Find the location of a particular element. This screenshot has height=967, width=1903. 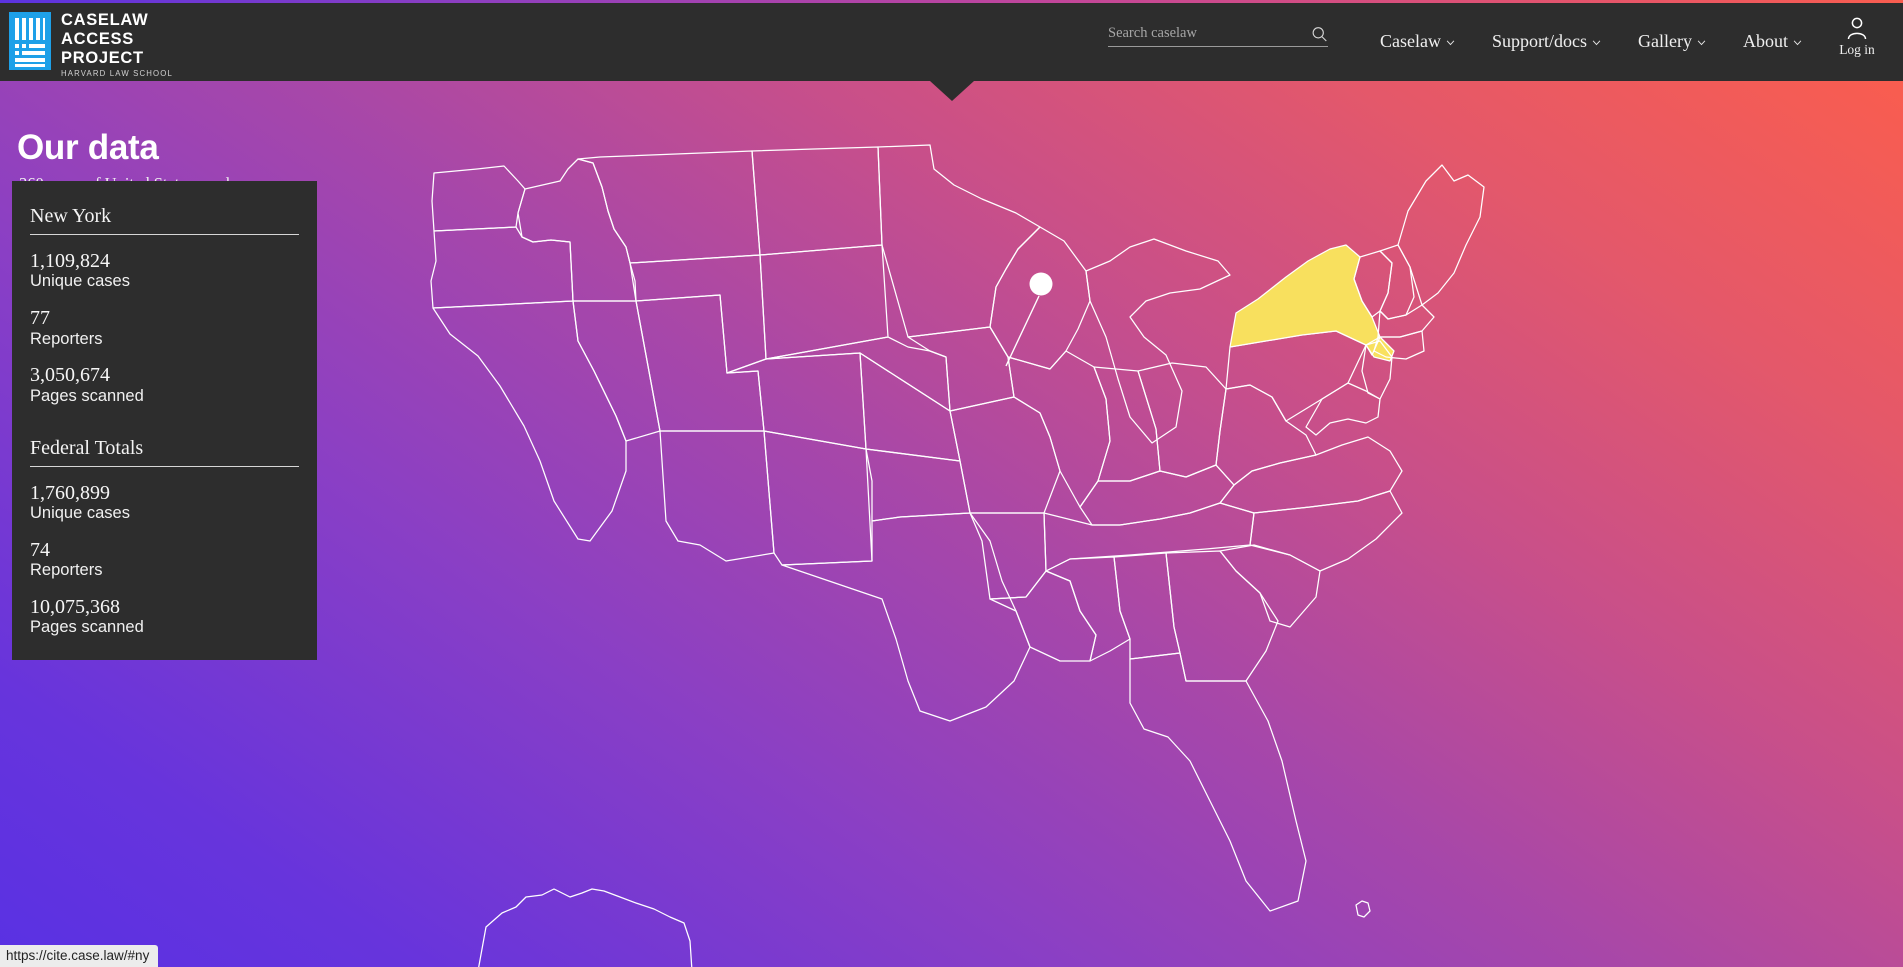

nav-item-support-docs: Support/docs is located at coordinates (1546, 41).